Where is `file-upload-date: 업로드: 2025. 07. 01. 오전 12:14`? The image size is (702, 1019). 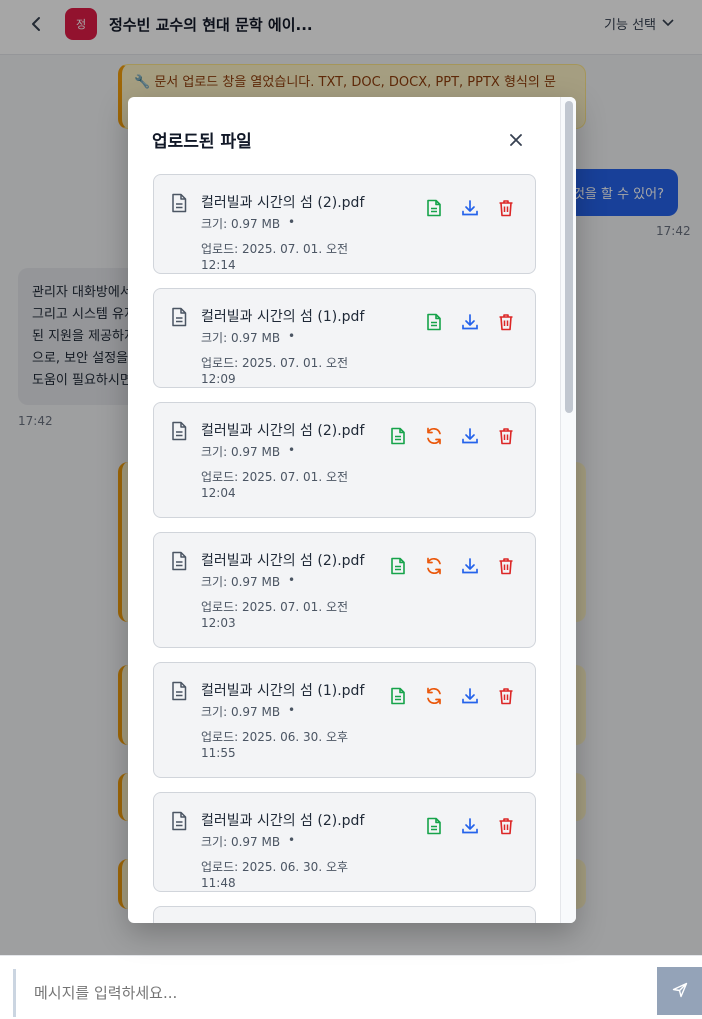 file-upload-date: 업로드: 2025. 07. 01. 오전 12:14 is located at coordinates (275, 257).